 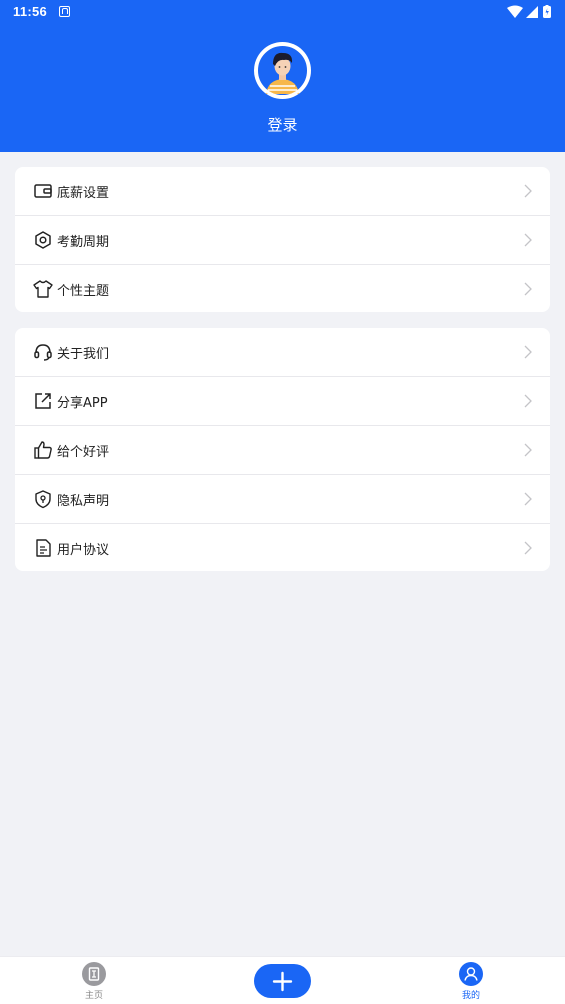 I want to click on add-record-button, so click(x=282, y=981).